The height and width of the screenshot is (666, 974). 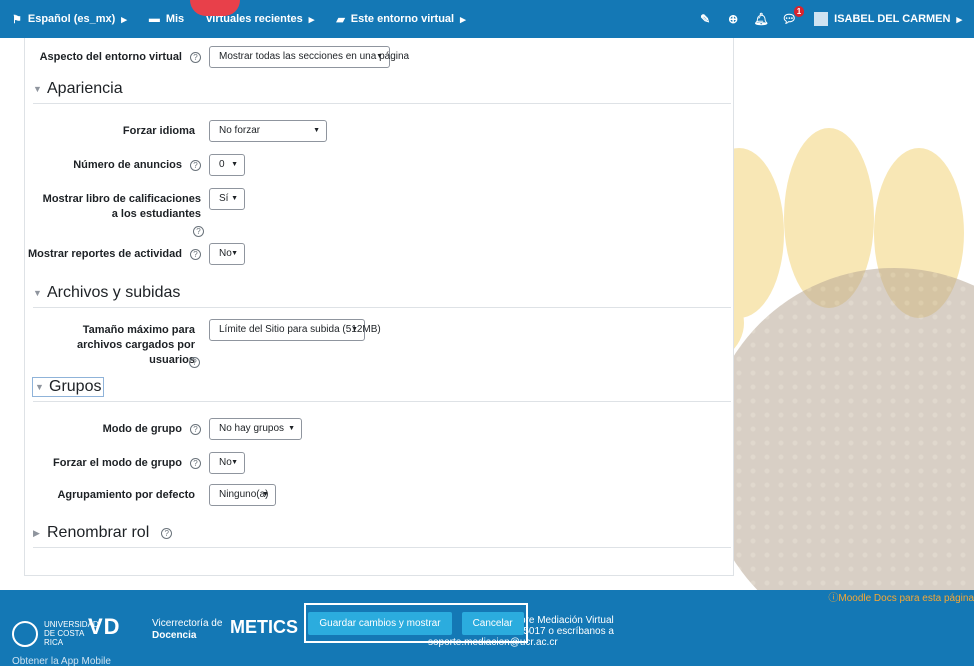 What do you see at coordinates (55, 633) in the screenshot?
I see `ucr-logo: UNIVERSIDAD DE COSTA RICA` at bounding box center [55, 633].